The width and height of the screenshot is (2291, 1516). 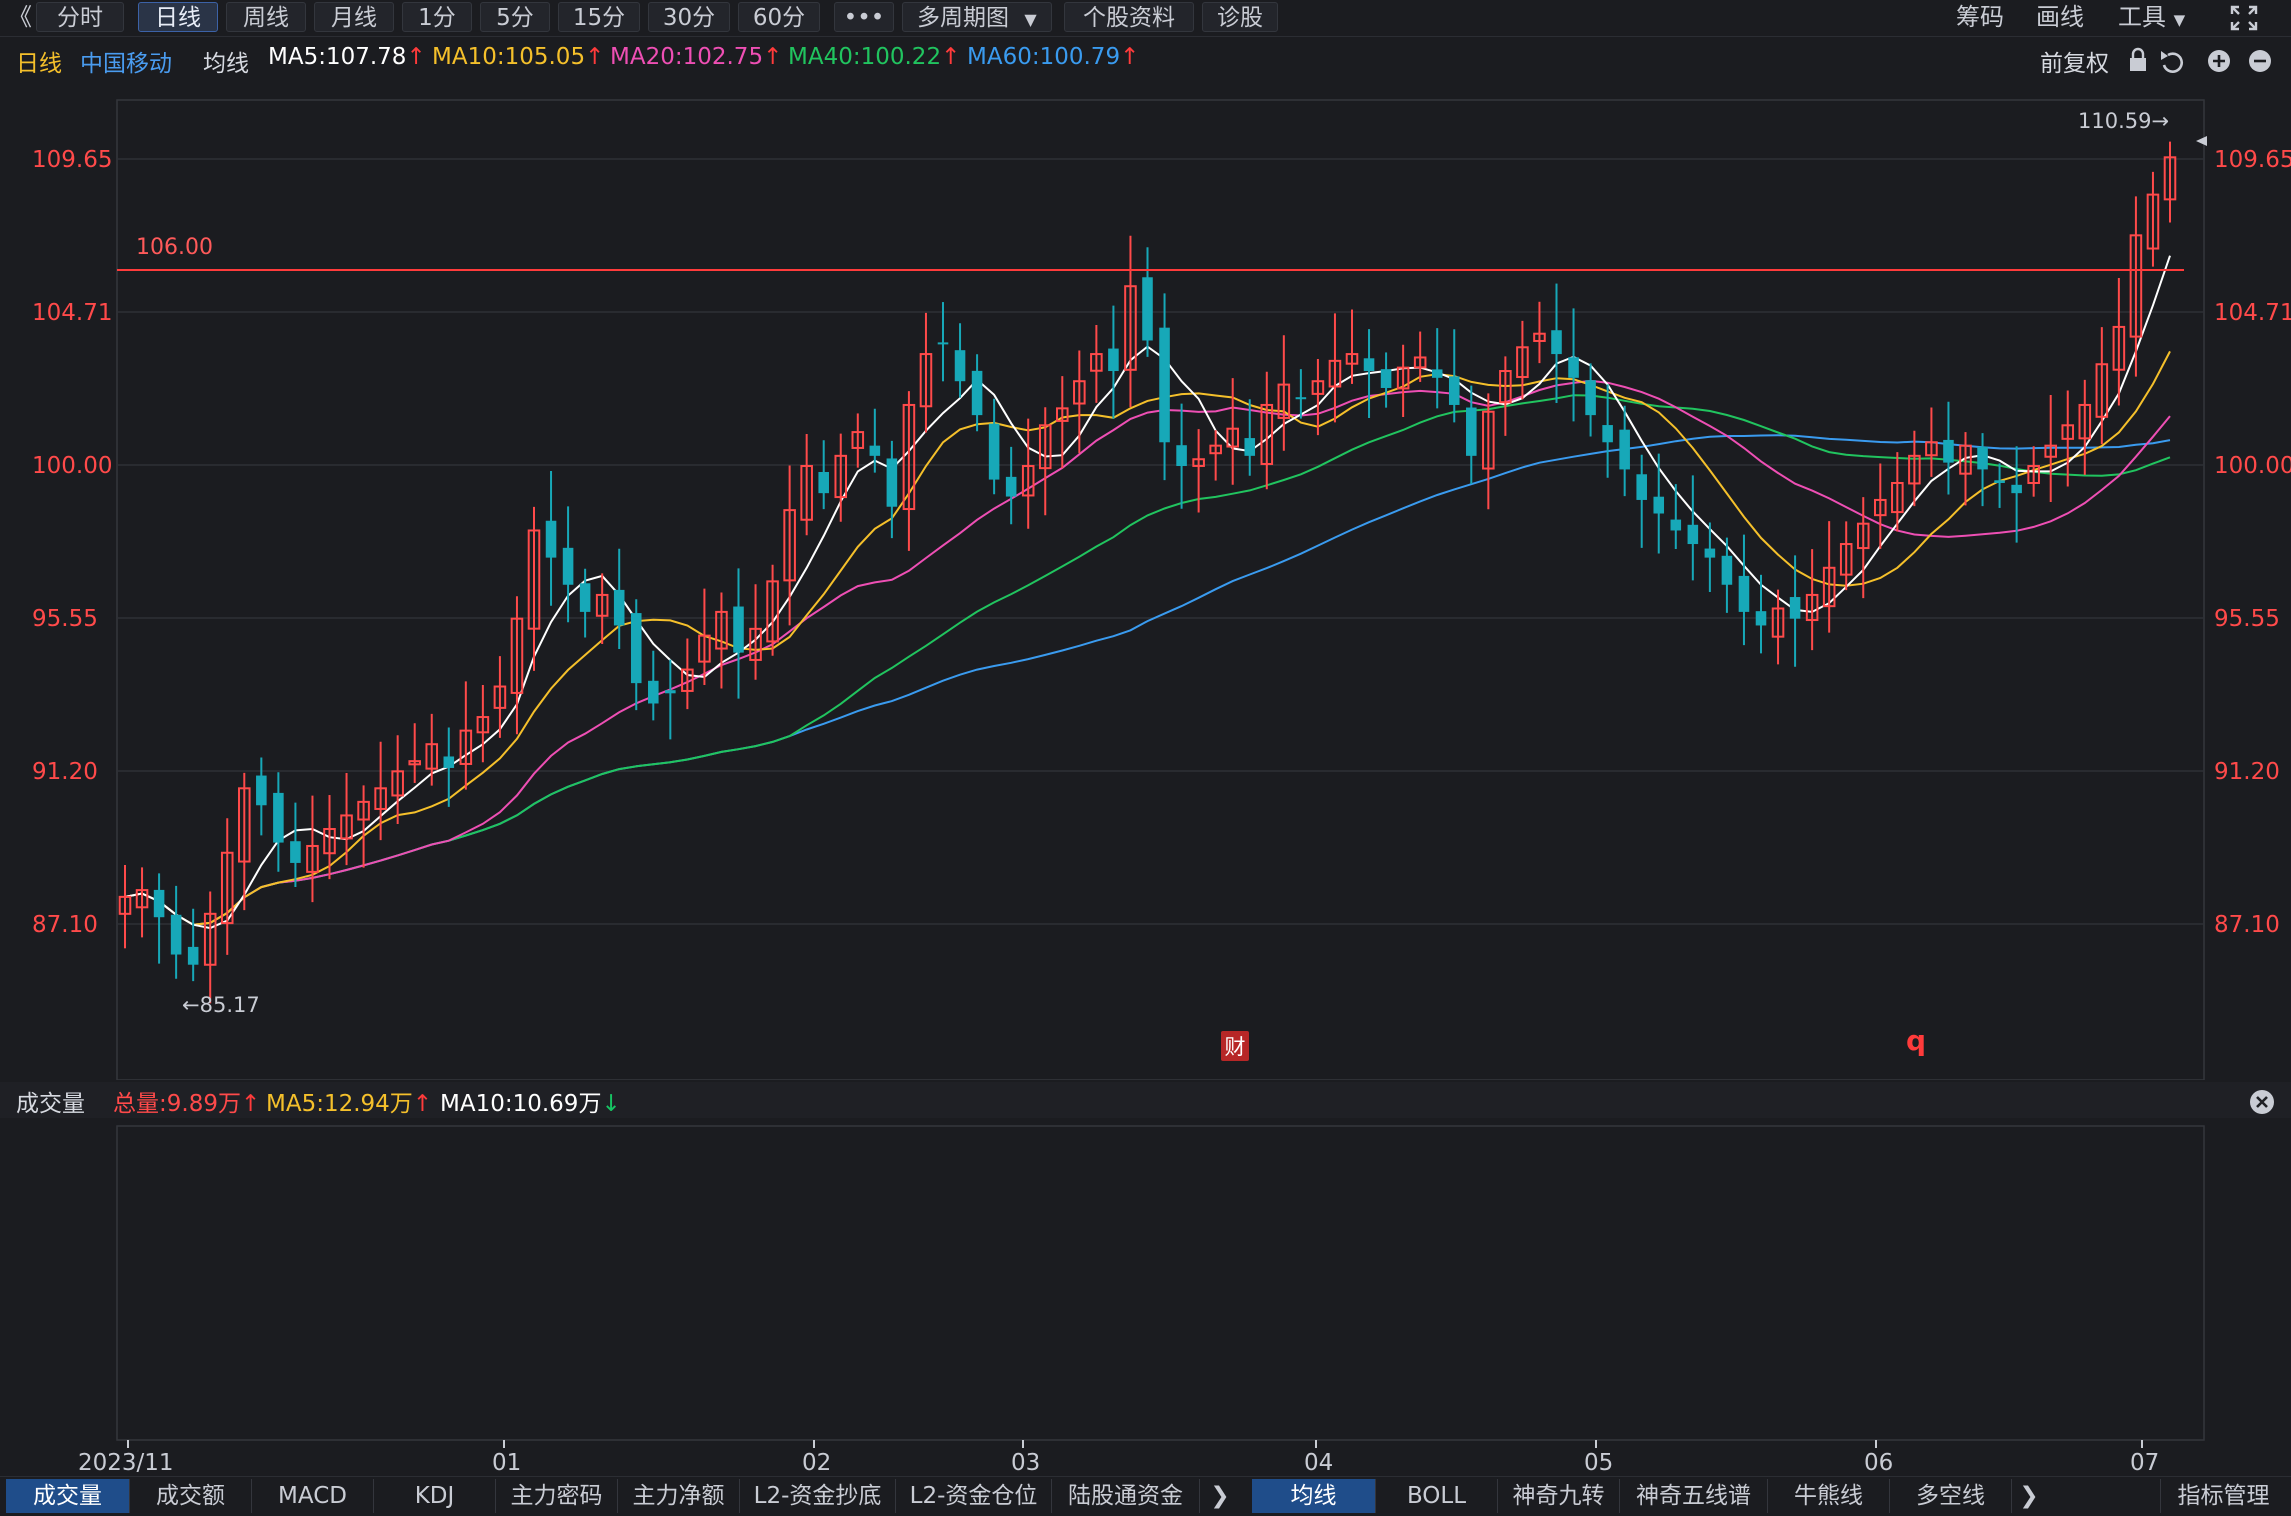 I want to click on tab-turnover: 成交额, so click(x=191, y=1496).